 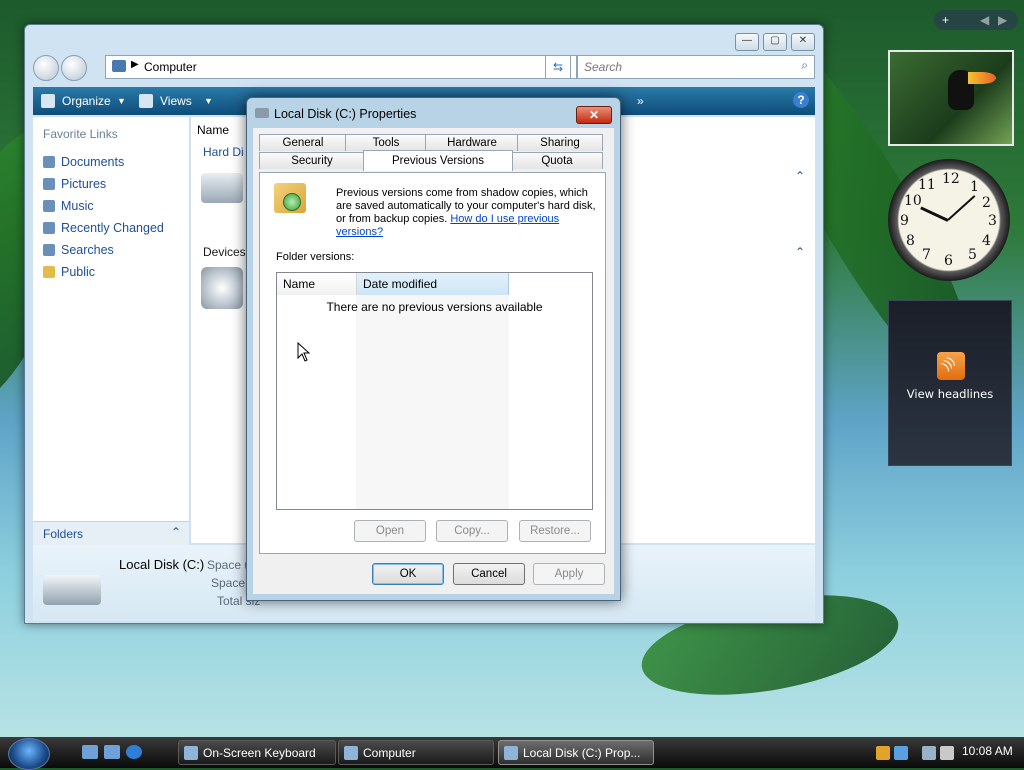 What do you see at coordinates (472, 142) in the screenshot?
I see `tab-hardware: Hardware` at bounding box center [472, 142].